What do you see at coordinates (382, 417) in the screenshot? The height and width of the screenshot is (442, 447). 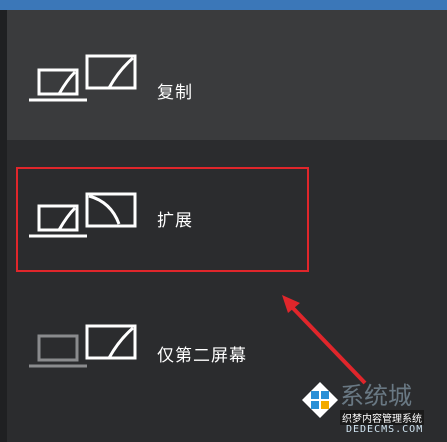 I see `watermark-tagline: 织梦内容管理系统` at bounding box center [382, 417].